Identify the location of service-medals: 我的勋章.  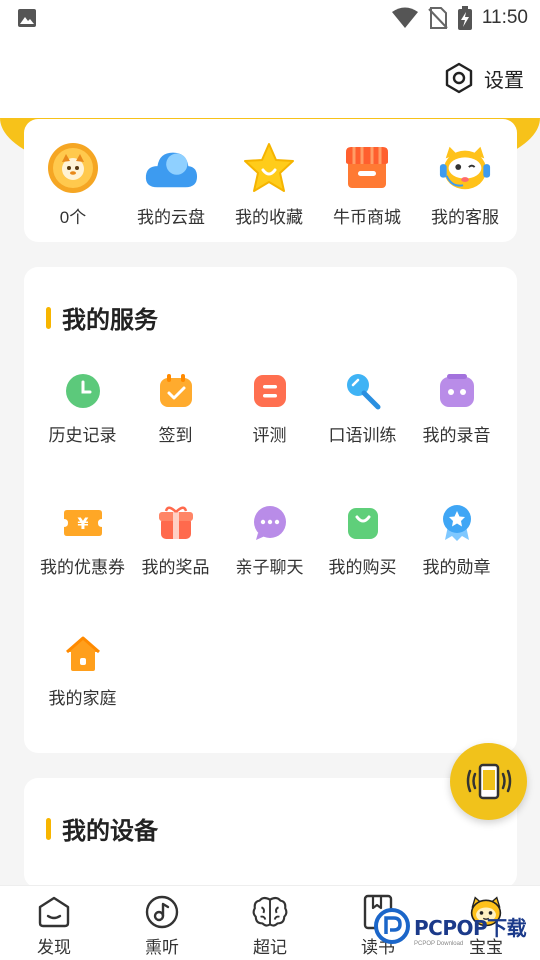
(456, 540).